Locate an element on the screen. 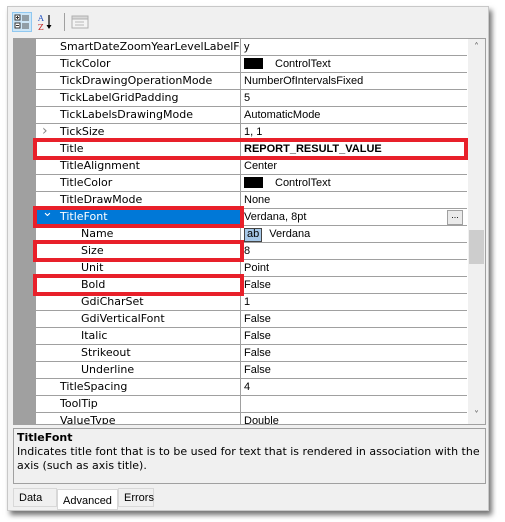  property-row-italic: Italic False is located at coordinates (251, 336).